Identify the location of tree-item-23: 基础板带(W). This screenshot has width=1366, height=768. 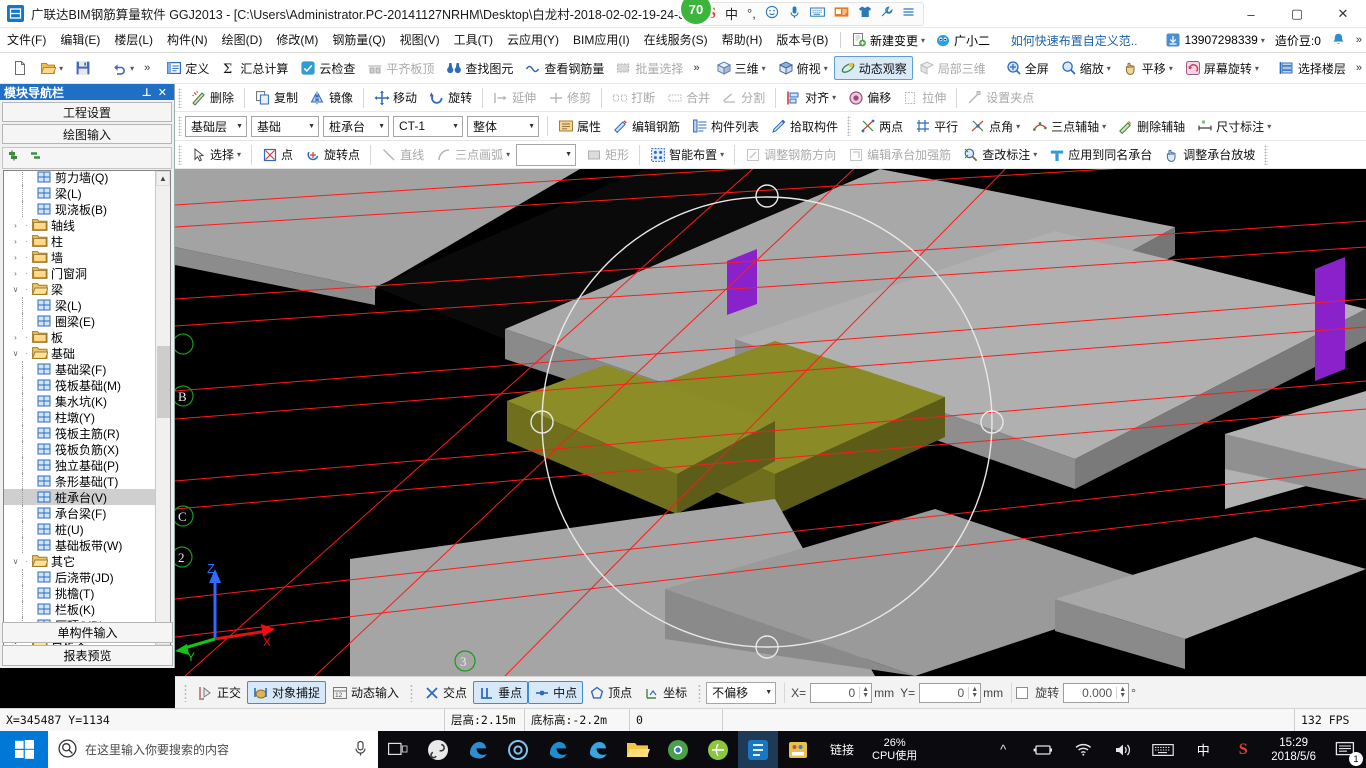
(80, 545).